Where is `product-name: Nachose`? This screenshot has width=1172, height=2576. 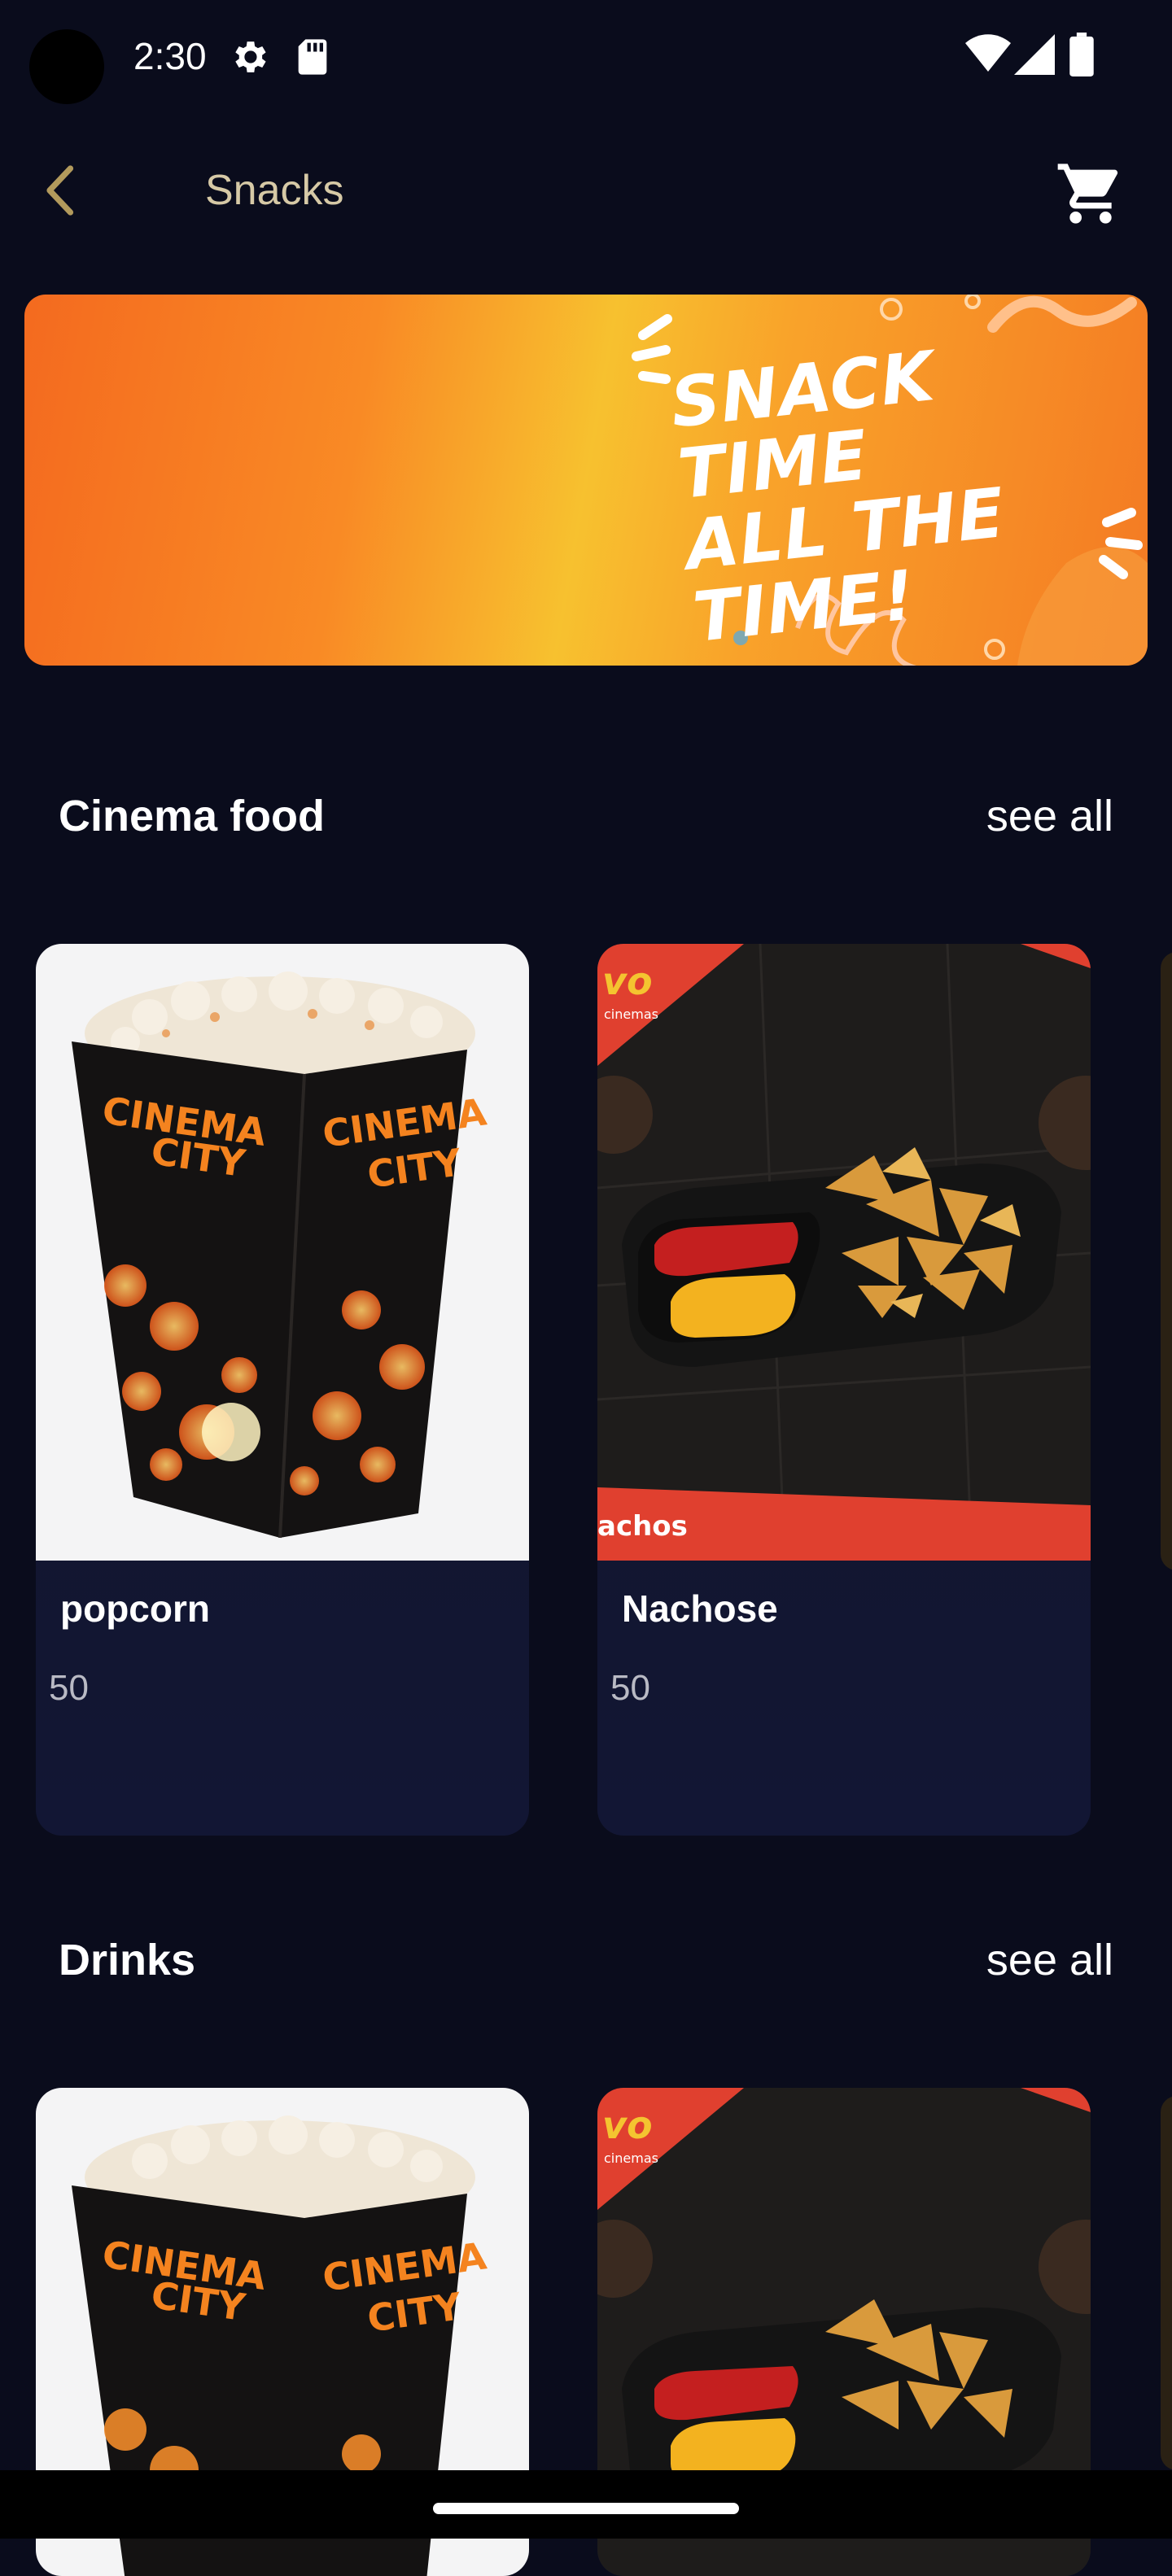
product-name: Nachose is located at coordinates (700, 1608).